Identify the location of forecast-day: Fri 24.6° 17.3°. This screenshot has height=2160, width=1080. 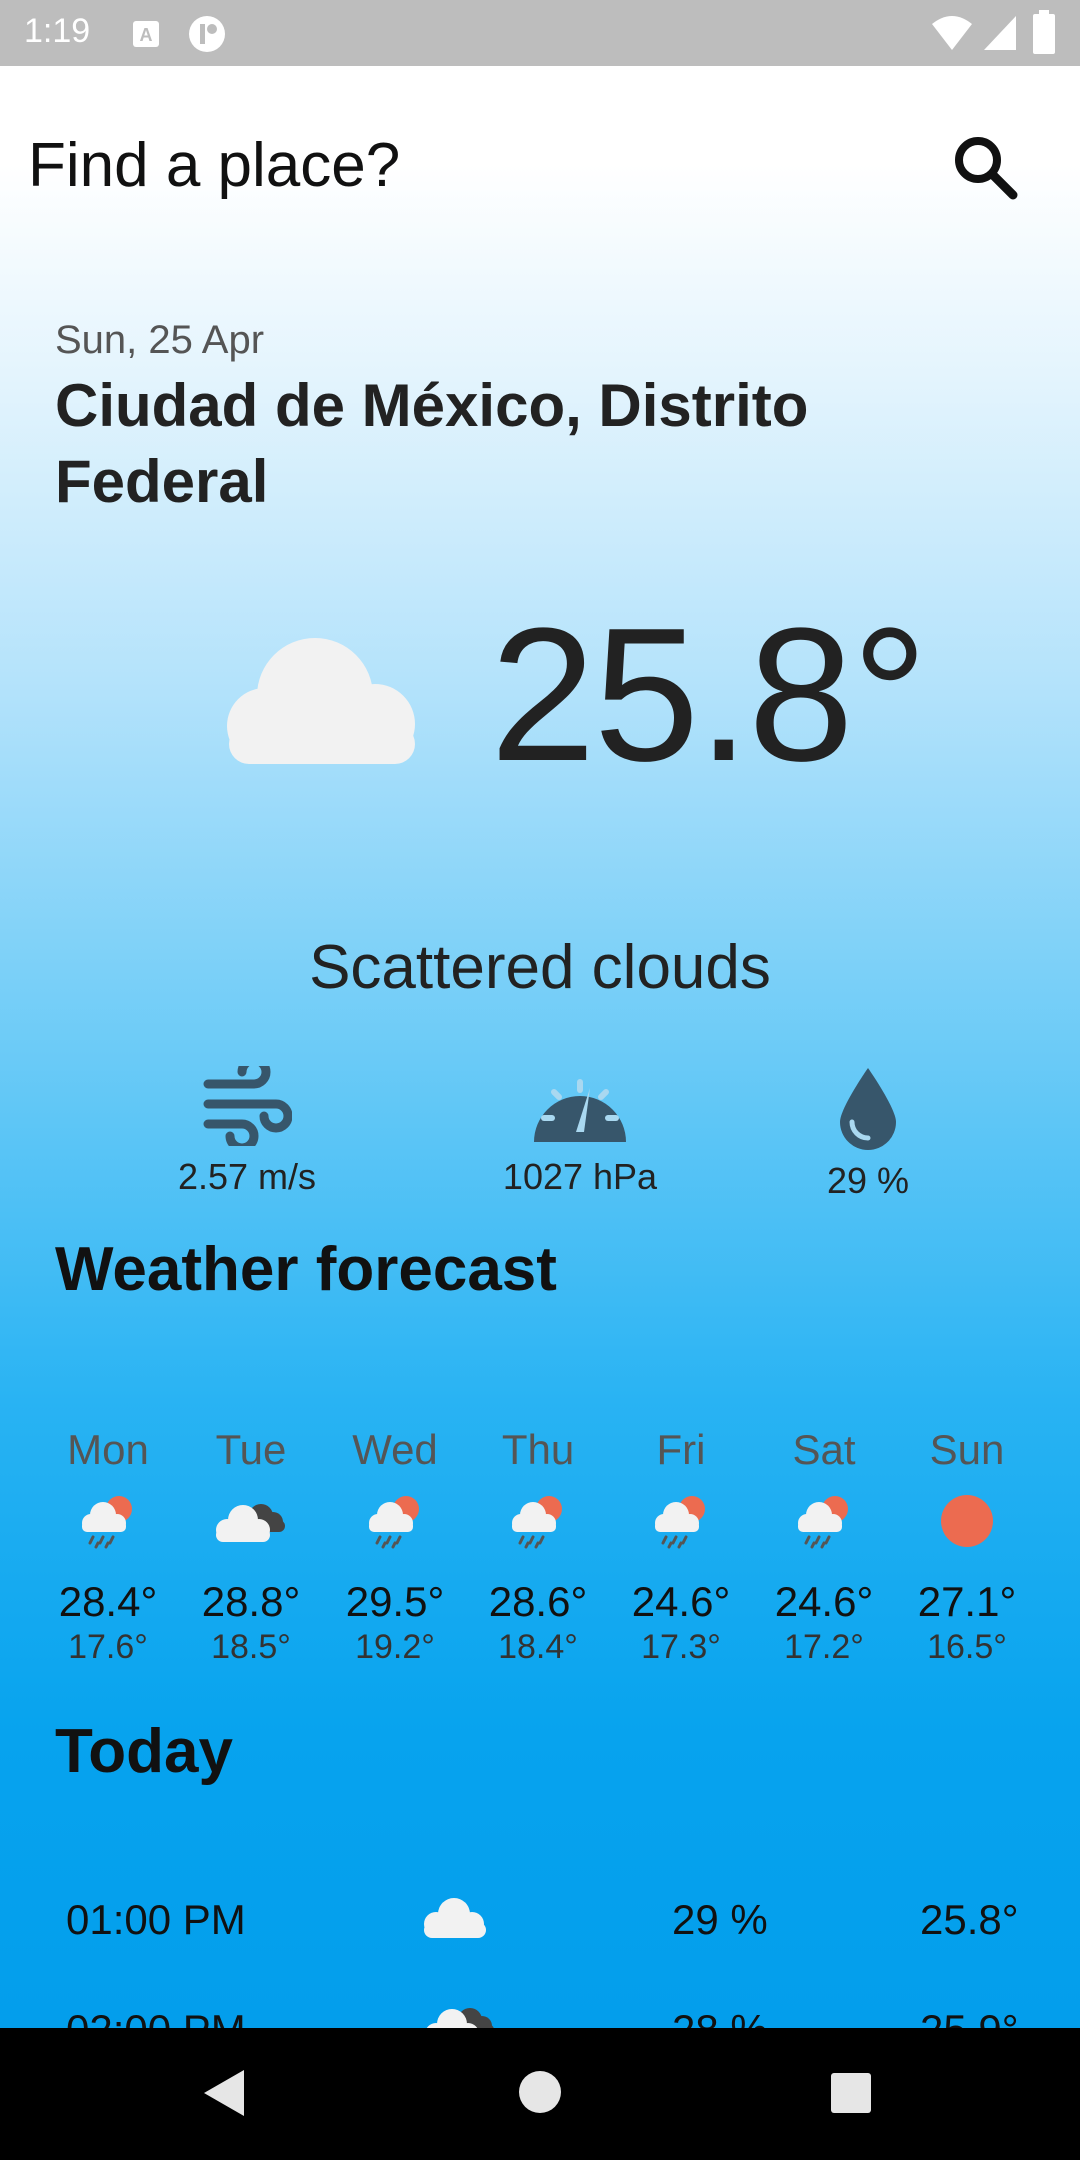
(681, 1546).